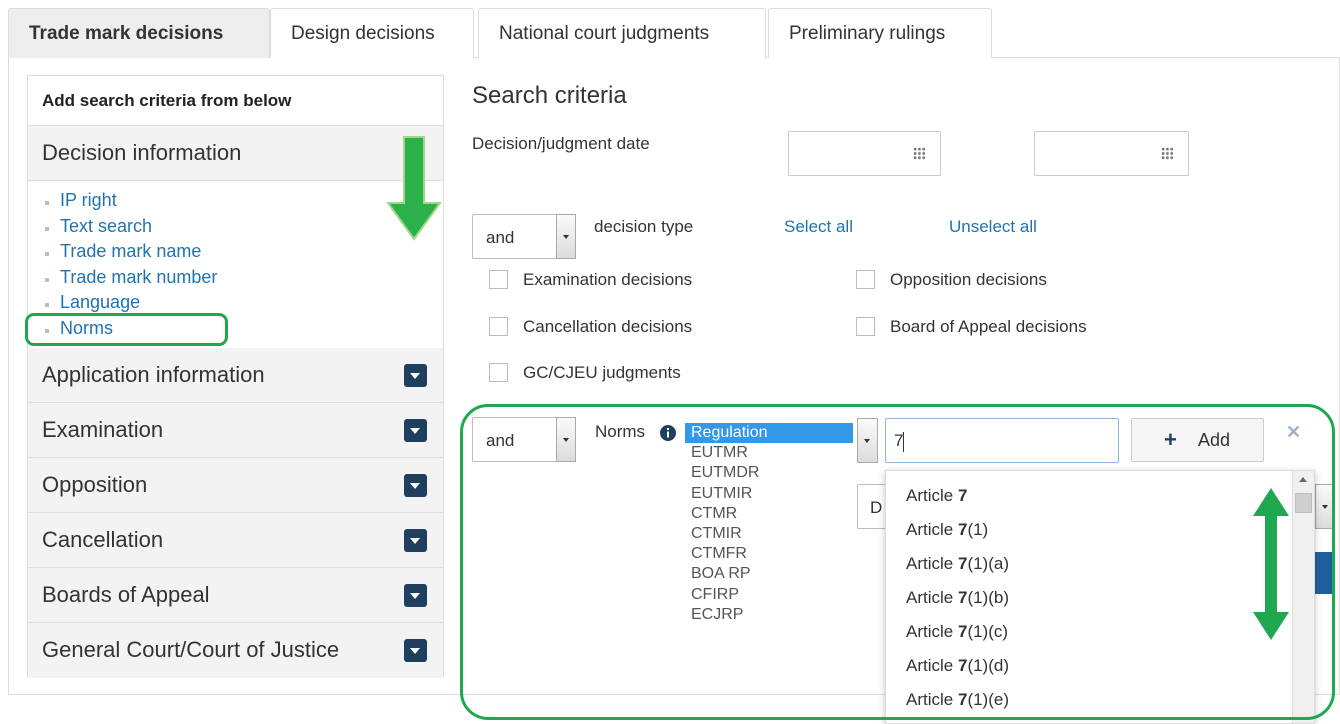  What do you see at coordinates (222, 303) in the screenshot?
I see `sidebar-item-language: Language` at bounding box center [222, 303].